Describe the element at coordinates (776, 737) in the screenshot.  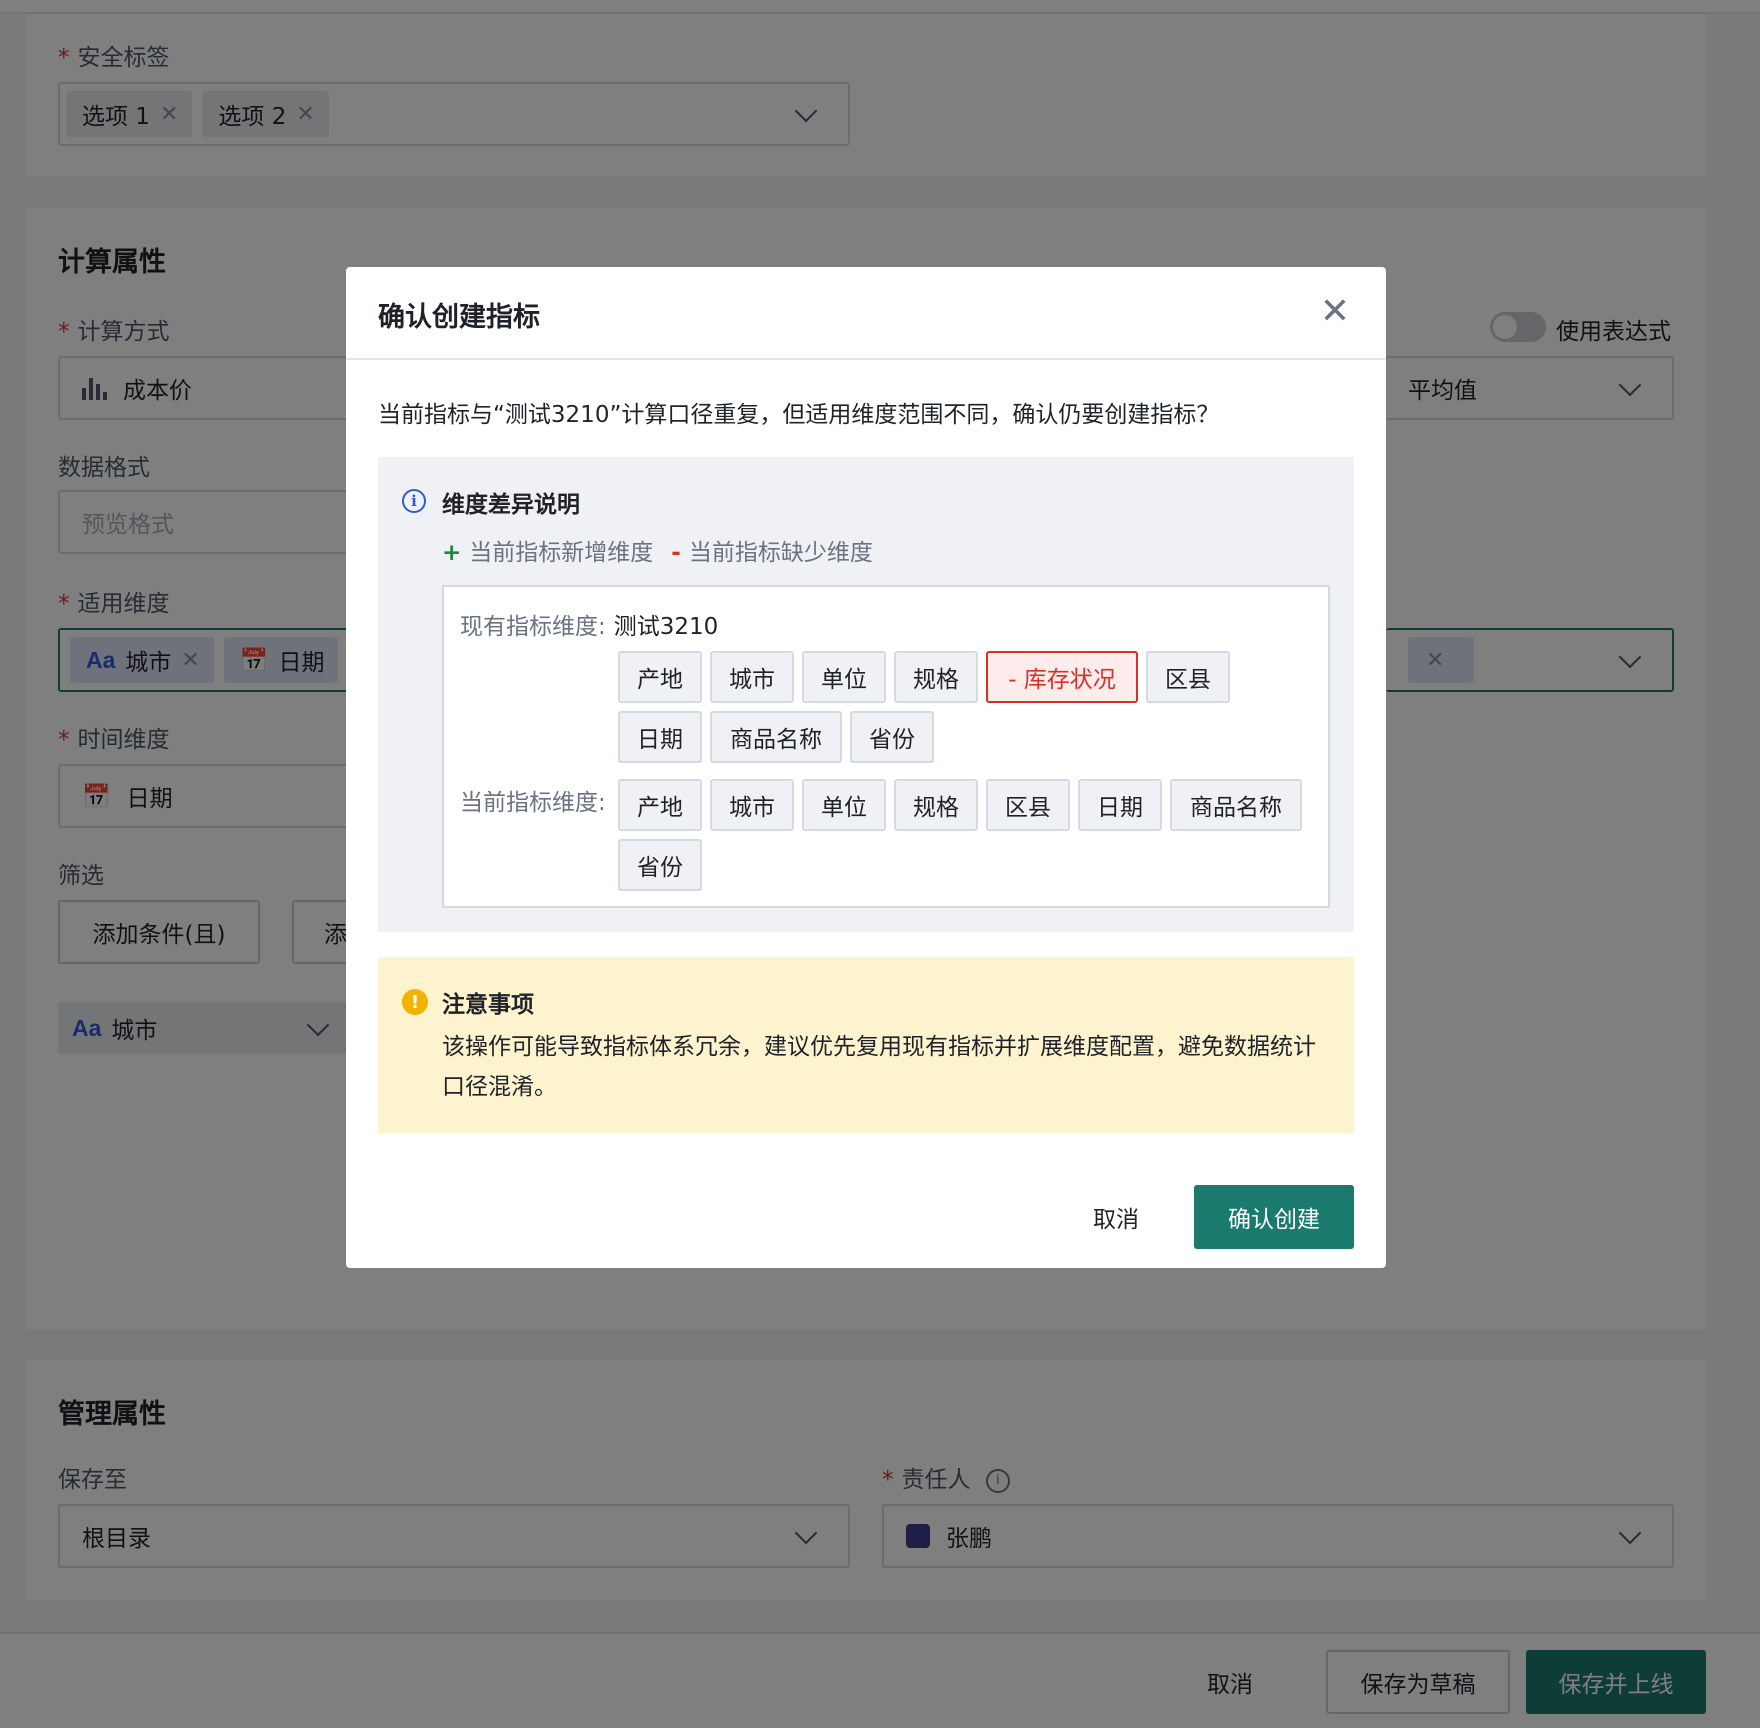
I see `existing-dim-tag: 商品名称` at that location.